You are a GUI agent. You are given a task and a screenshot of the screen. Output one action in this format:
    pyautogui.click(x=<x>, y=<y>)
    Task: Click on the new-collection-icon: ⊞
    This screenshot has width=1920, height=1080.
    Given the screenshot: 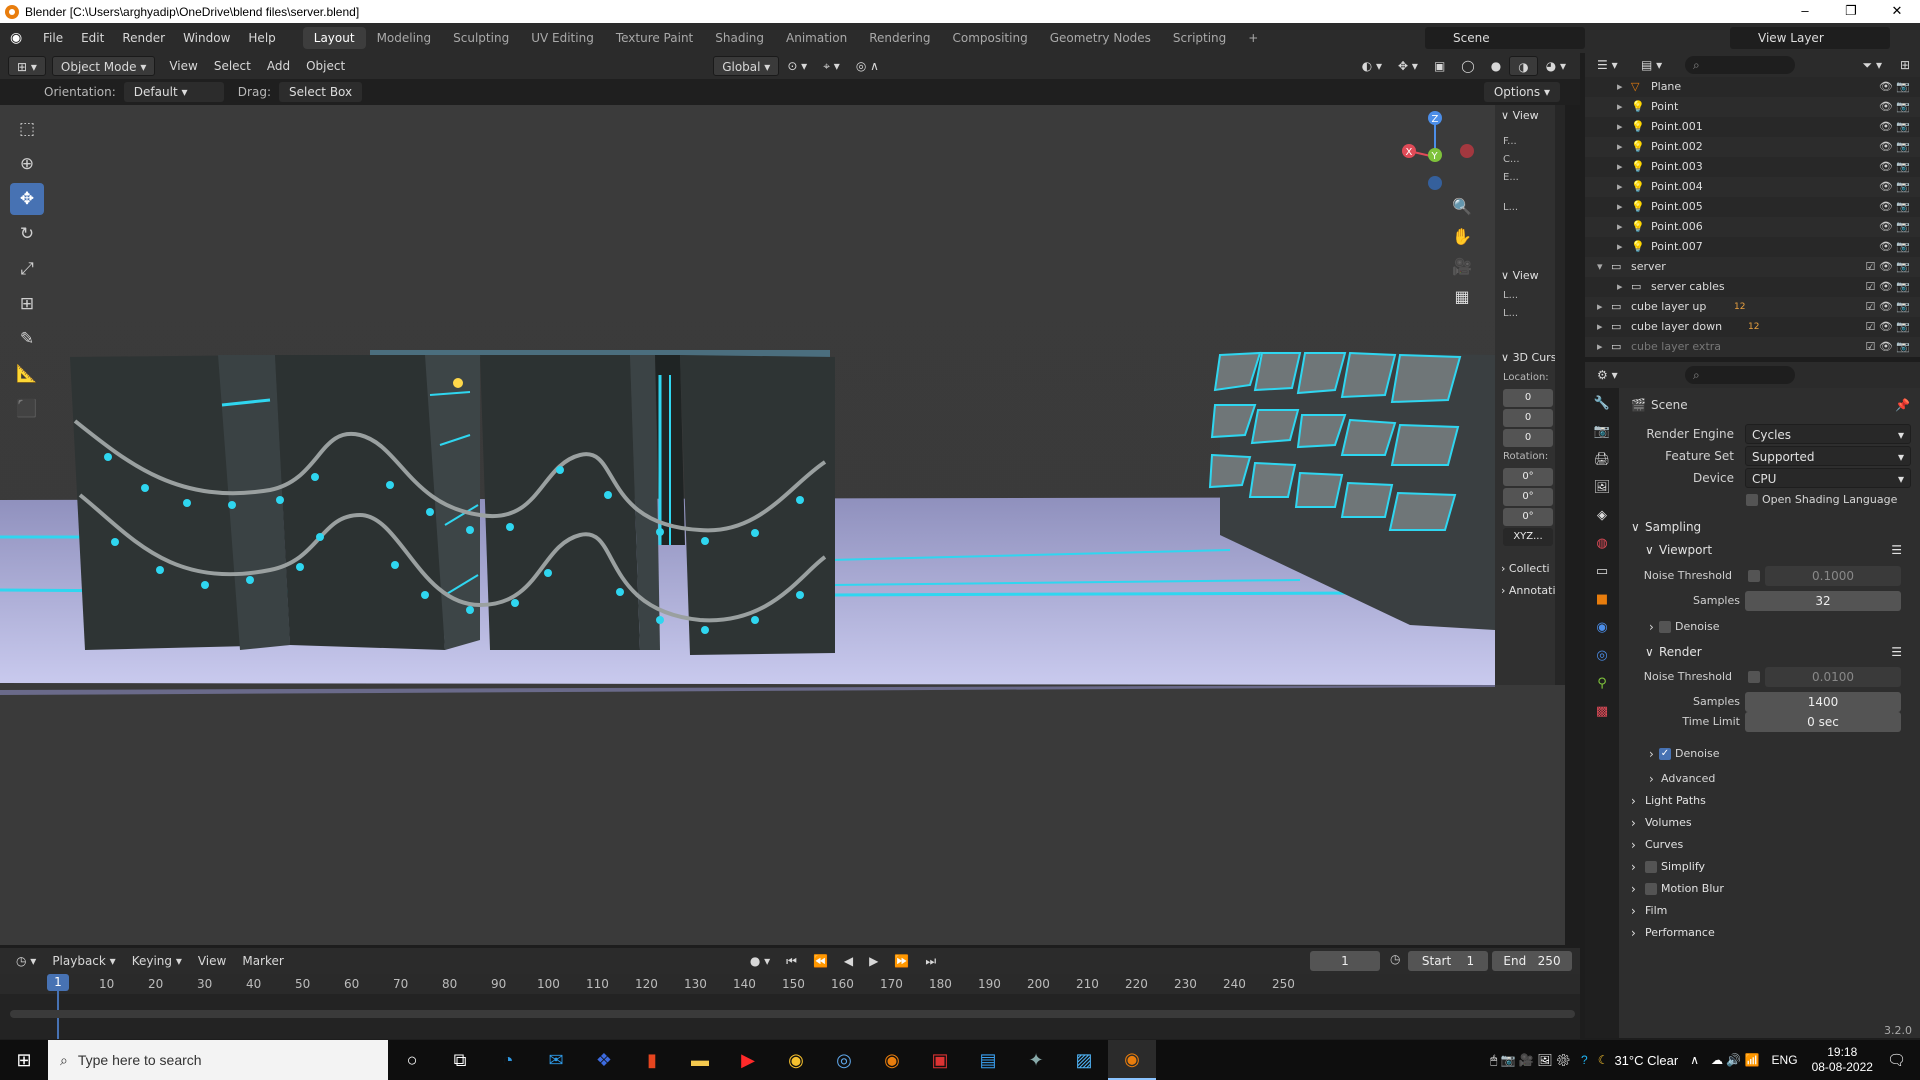 What is the action you would take?
    pyautogui.click(x=1905, y=65)
    